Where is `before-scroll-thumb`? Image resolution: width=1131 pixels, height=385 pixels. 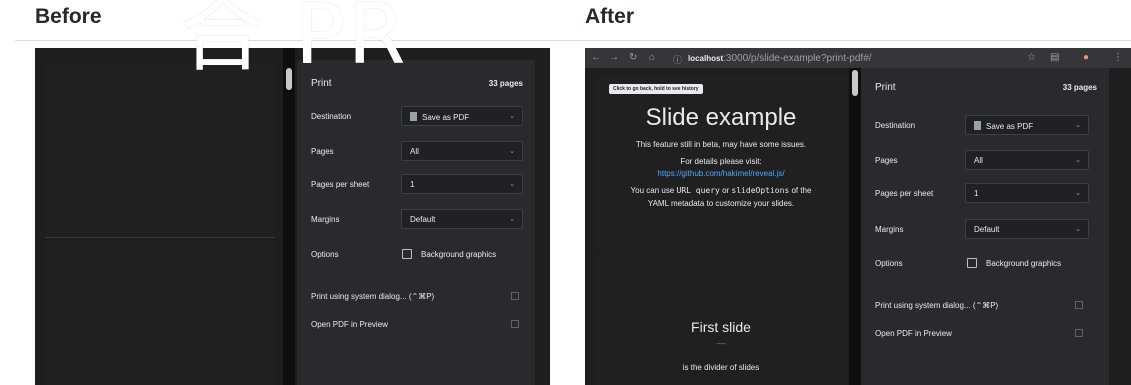
before-scroll-thumb is located at coordinates (289, 79).